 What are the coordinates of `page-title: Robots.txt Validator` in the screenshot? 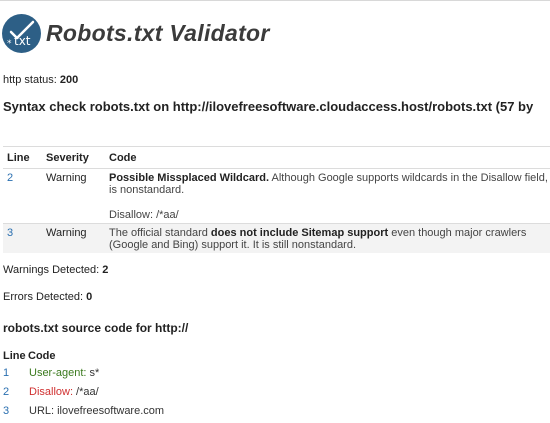 It's located at (158, 32).